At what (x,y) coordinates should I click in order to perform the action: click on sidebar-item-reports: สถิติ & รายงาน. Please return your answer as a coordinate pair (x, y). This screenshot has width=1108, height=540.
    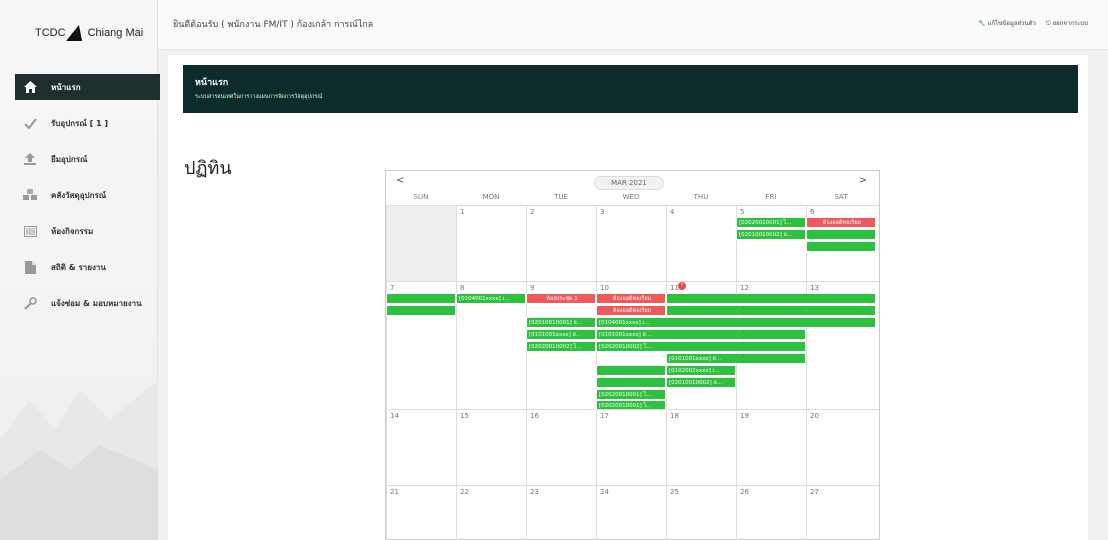
    Looking at the image, I should click on (87, 267).